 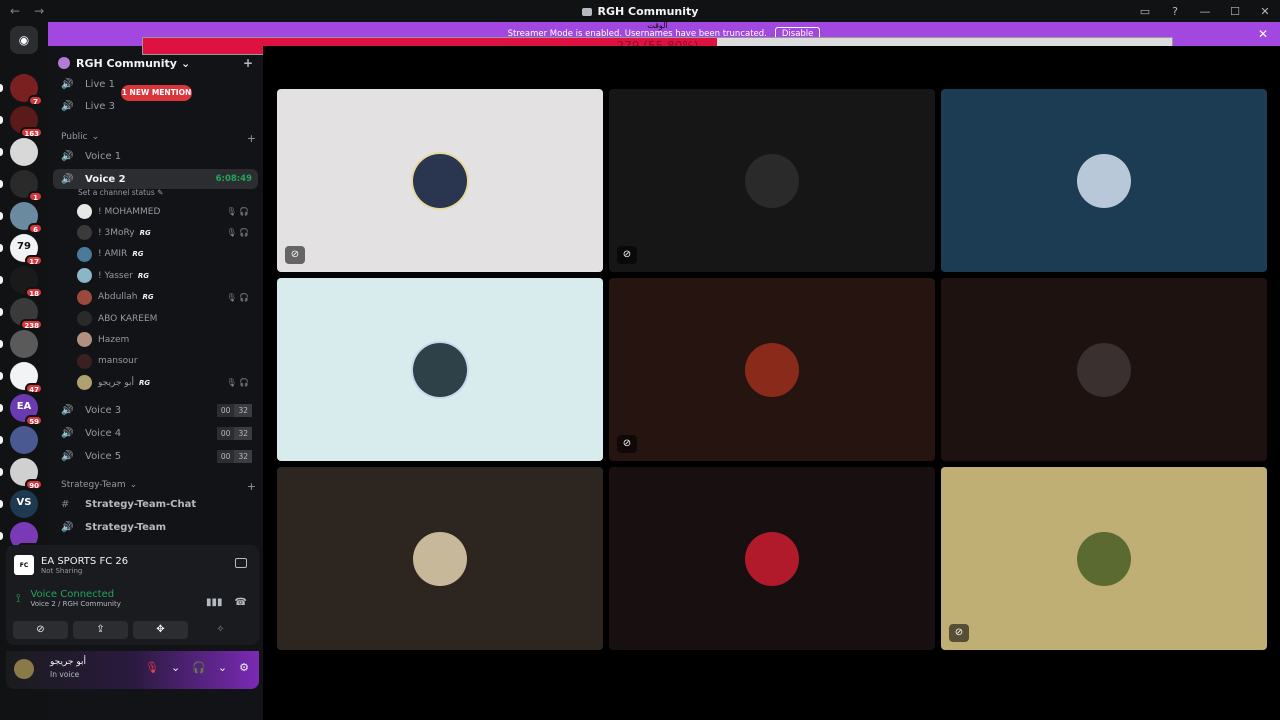 What do you see at coordinates (295, 255) in the screenshot?
I see `camera-off-icon: ⊘` at bounding box center [295, 255].